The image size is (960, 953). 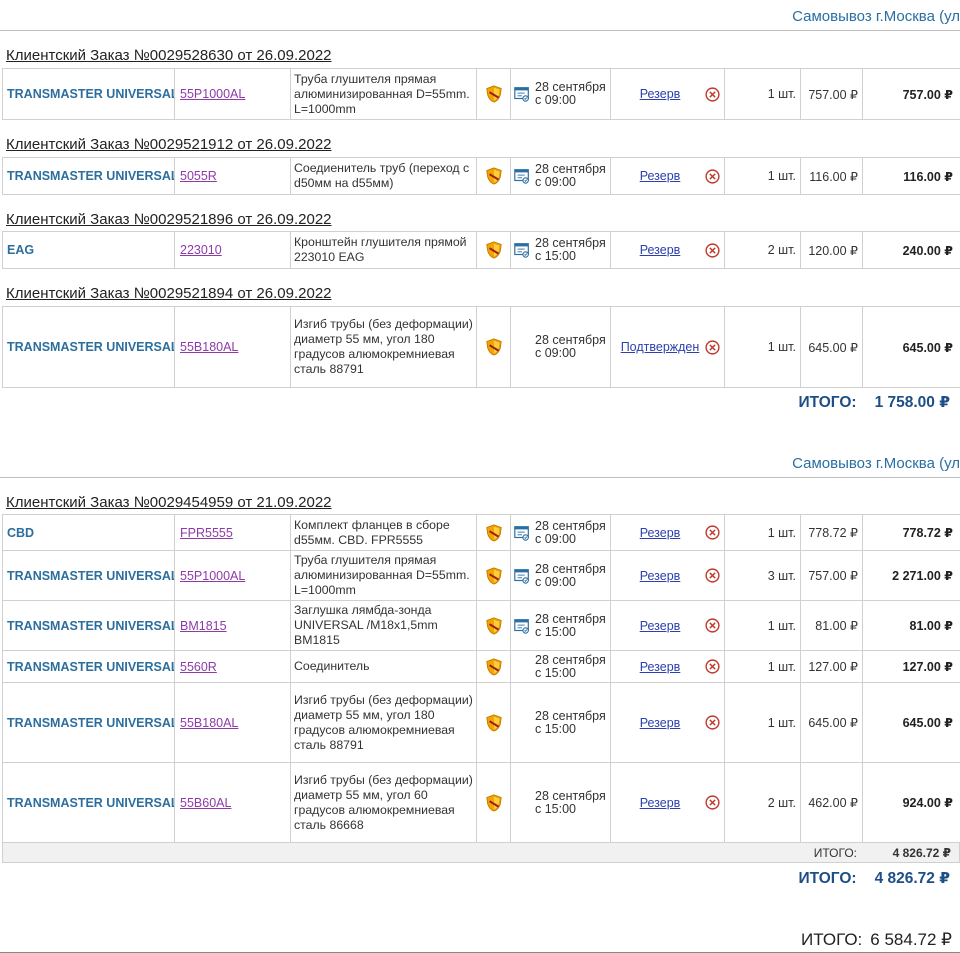 What do you see at coordinates (832, 176) in the screenshot?
I see `unit-price: 116.00 ₽` at bounding box center [832, 176].